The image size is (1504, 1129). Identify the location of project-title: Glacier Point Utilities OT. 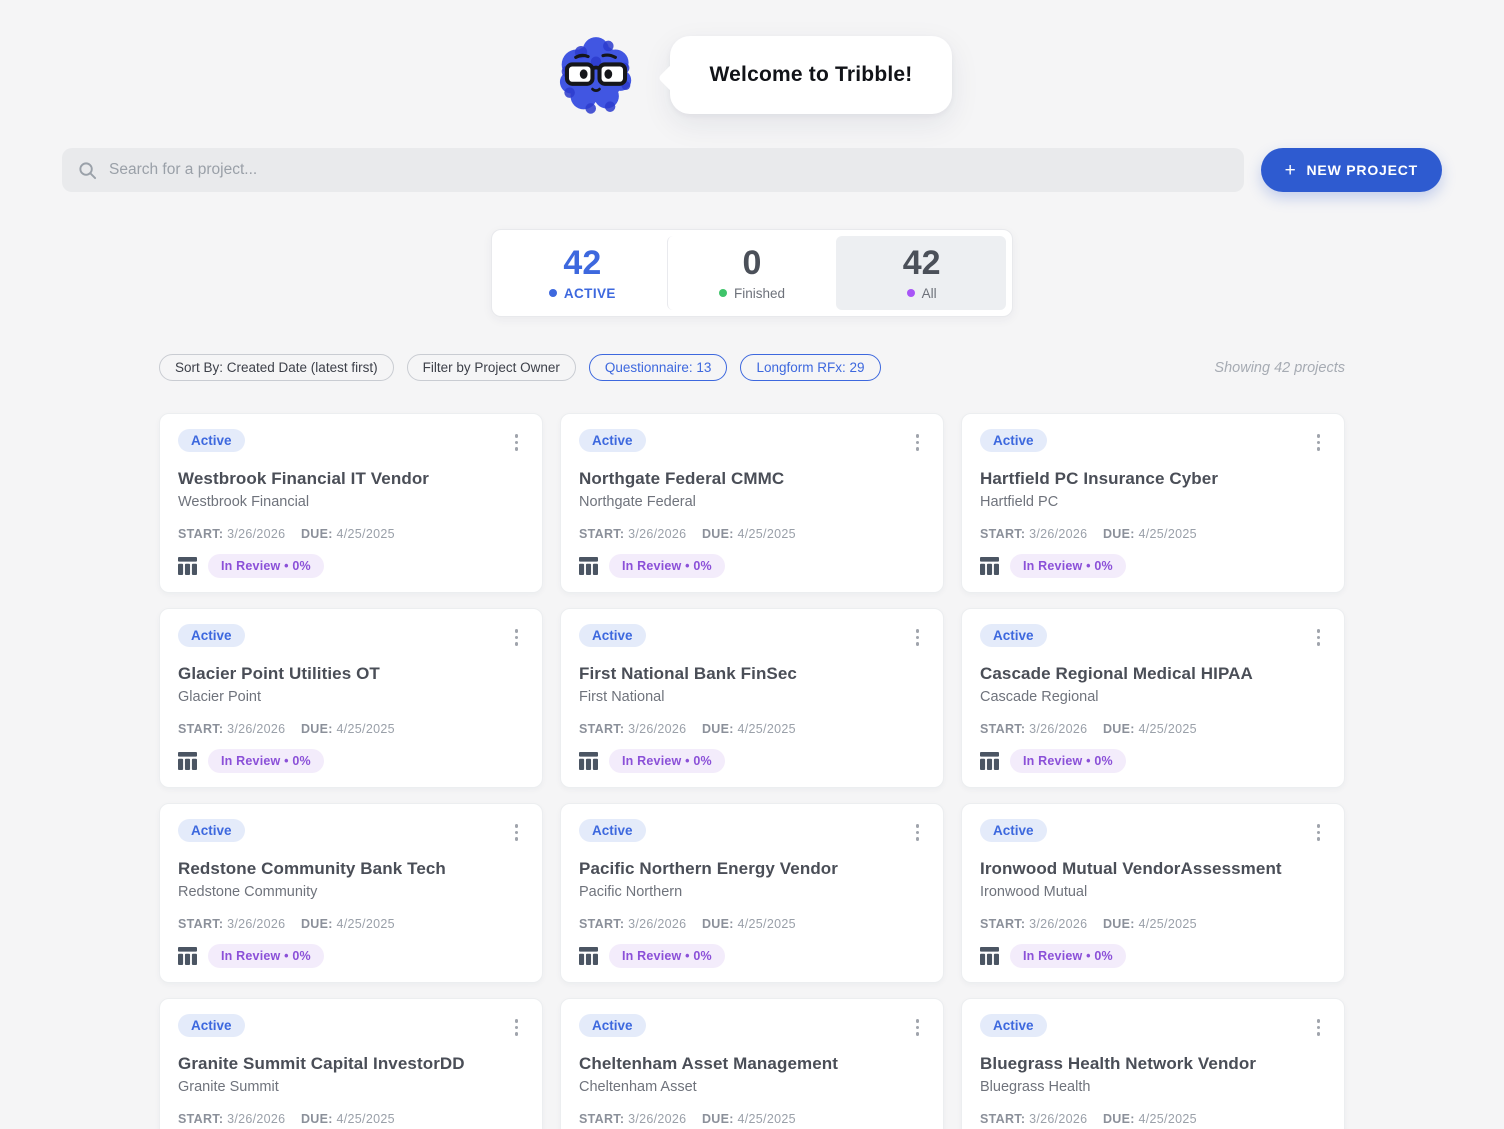
(279, 673).